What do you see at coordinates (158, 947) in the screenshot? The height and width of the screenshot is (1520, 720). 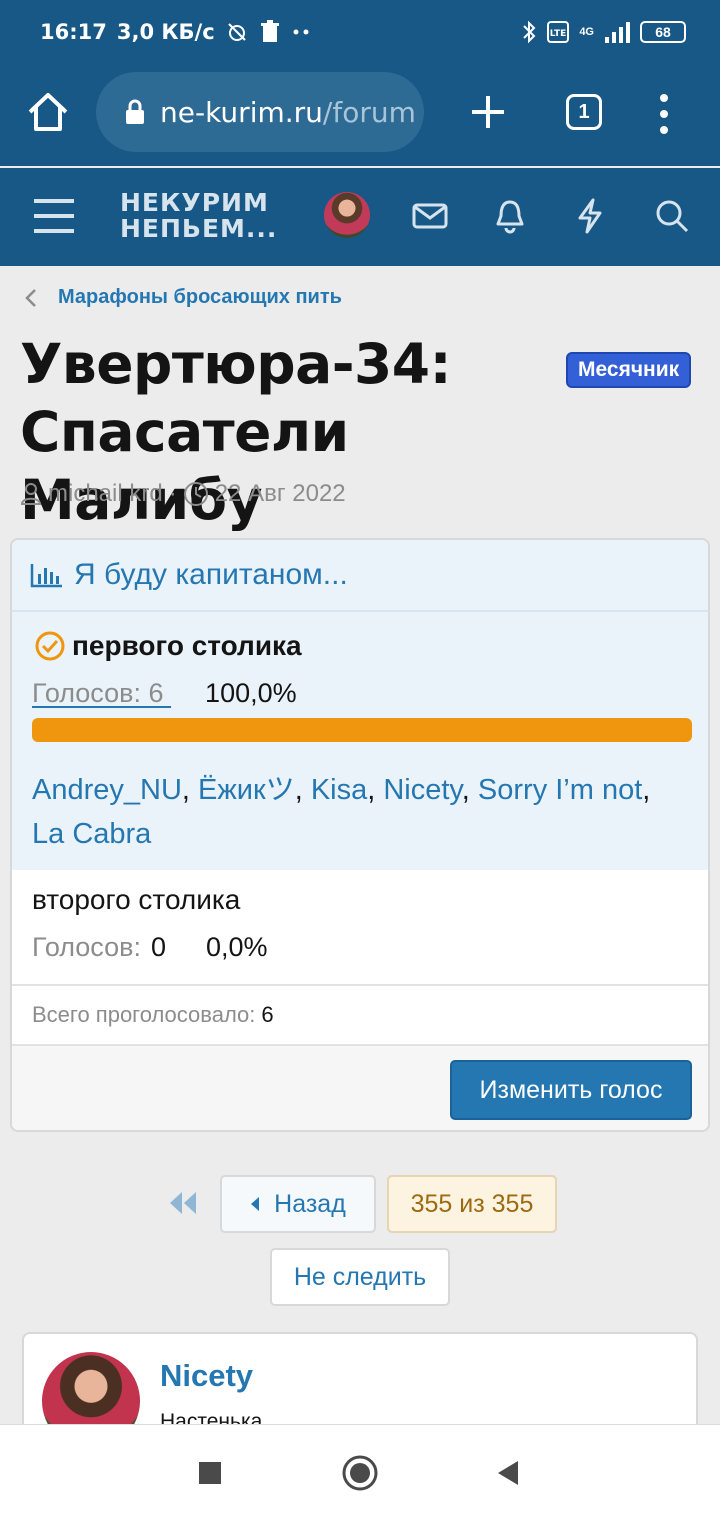 I see `votes-count: 0` at bounding box center [158, 947].